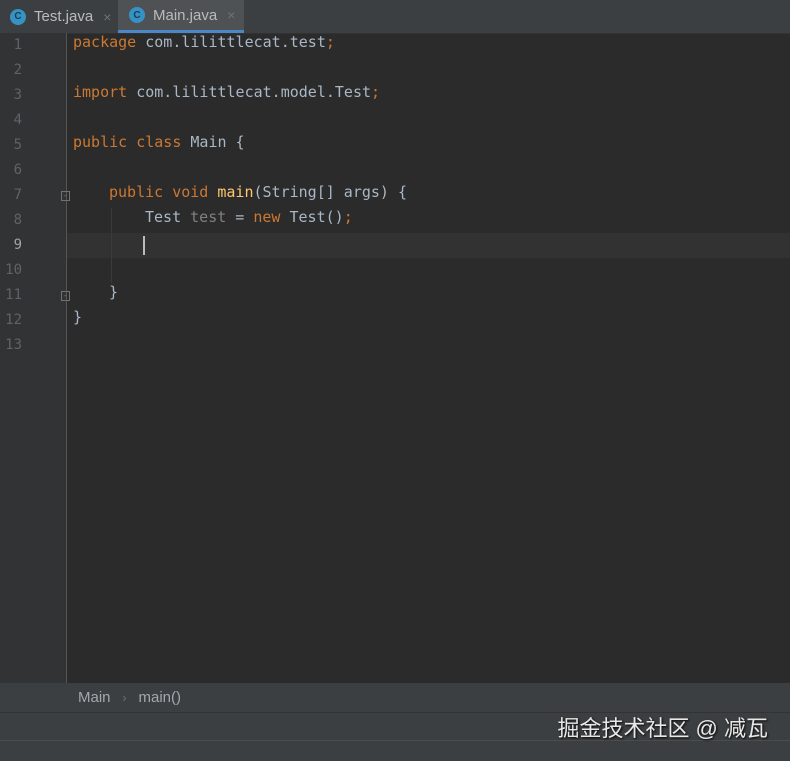 The image size is (790, 761). What do you see at coordinates (65, 196) in the screenshot?
I see `fold-collapse-icon: -` at bounding box center [65, 196].